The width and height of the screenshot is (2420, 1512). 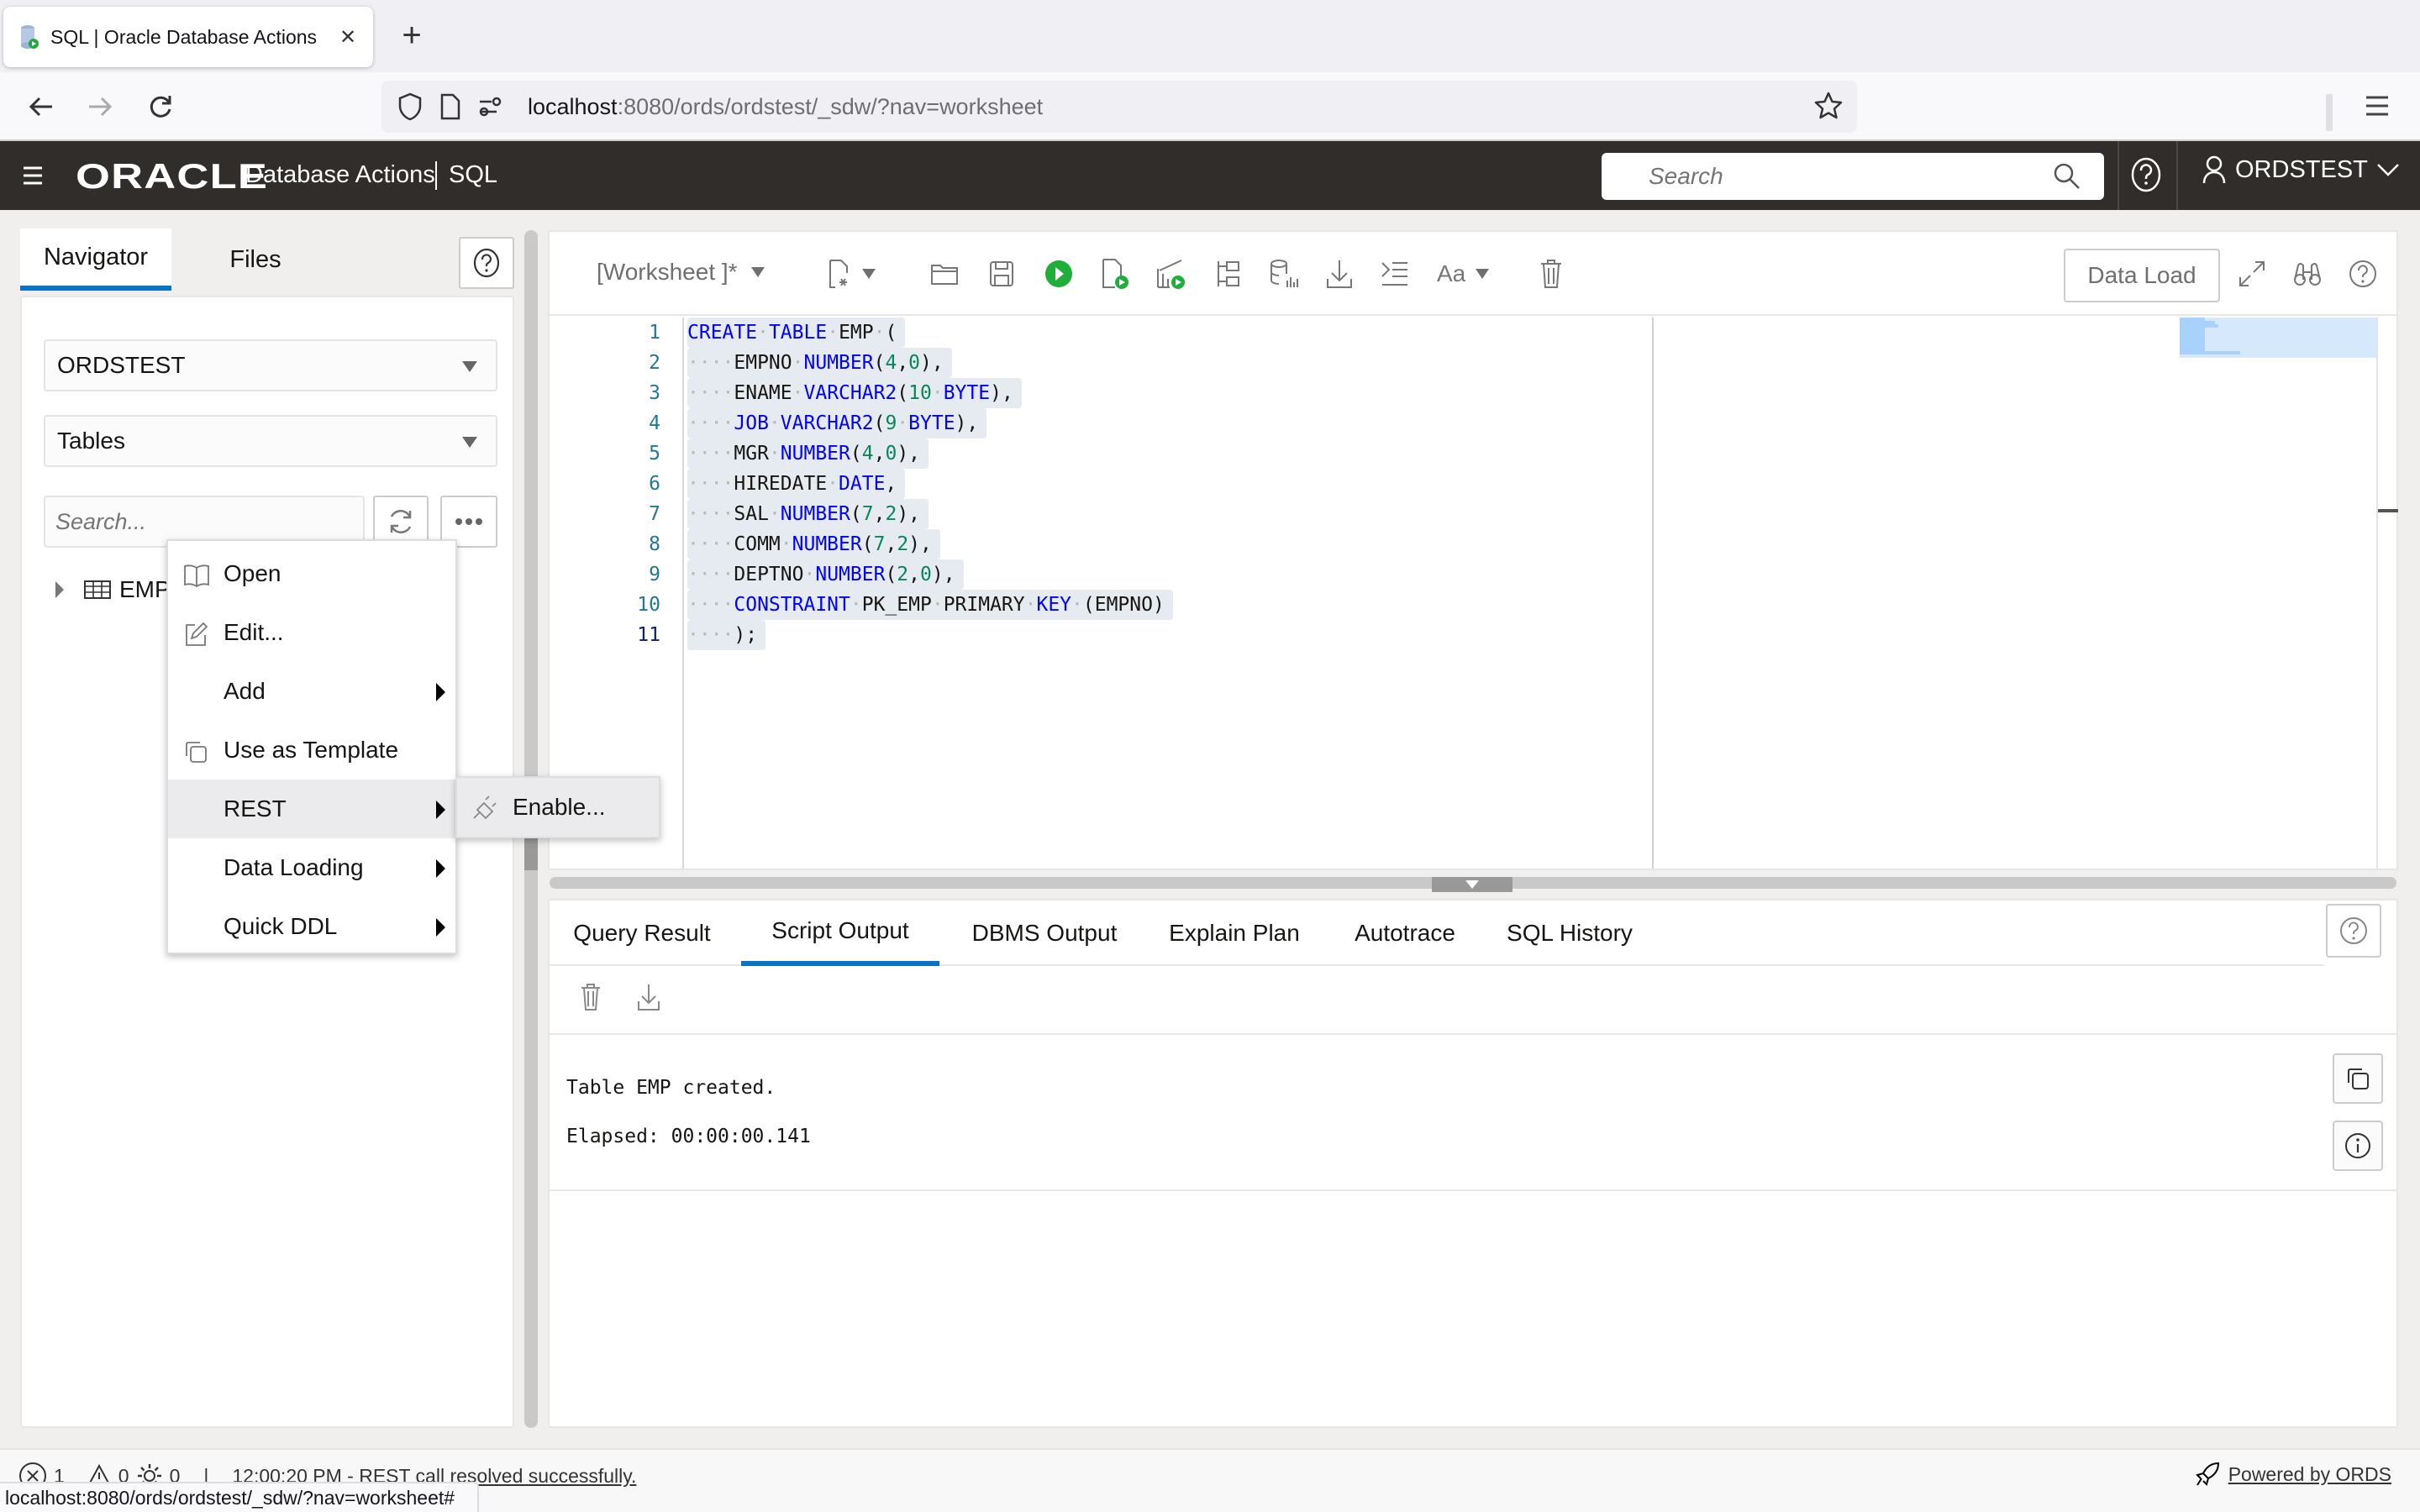 What do you see at coordinates (2362, 273) in the screenshot?
I see `editor-help-button` at bounding box center [2362, 273].